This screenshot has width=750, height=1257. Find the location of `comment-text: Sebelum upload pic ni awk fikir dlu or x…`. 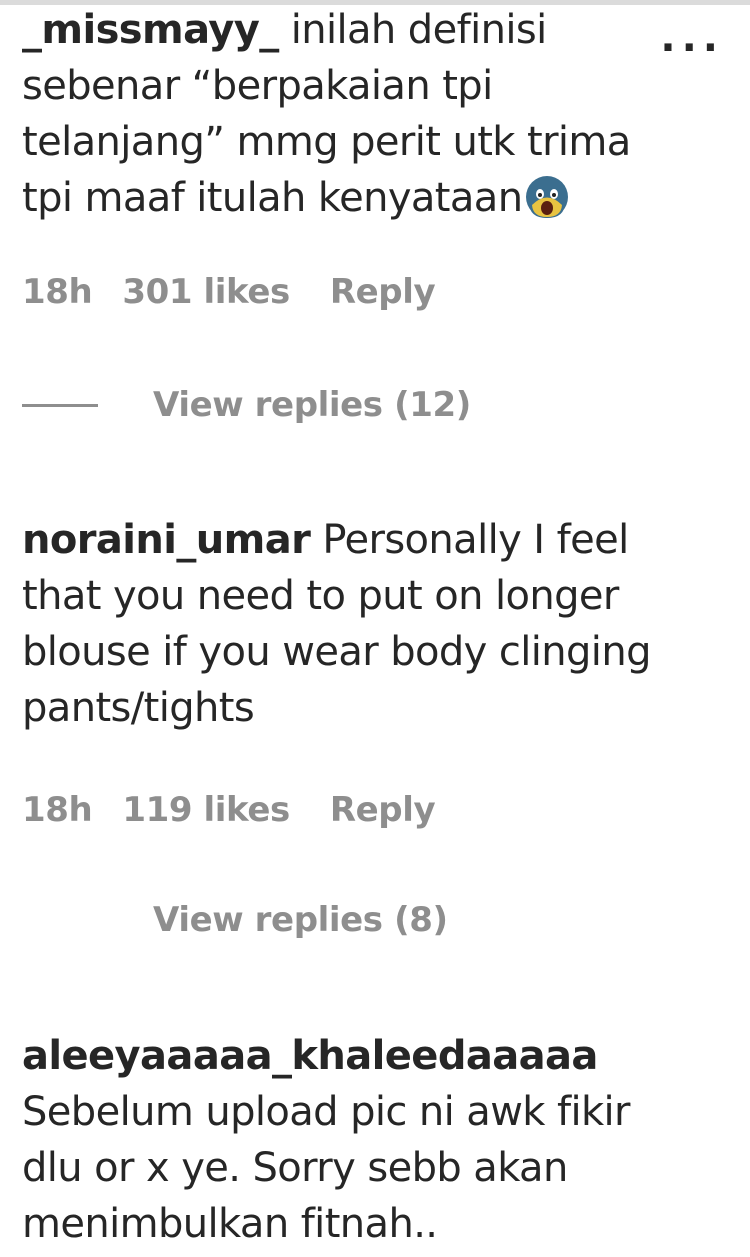

comment-text: Sebelum upload pic ni awk fikir dlu or x… is located at coordinates (326, 1168).